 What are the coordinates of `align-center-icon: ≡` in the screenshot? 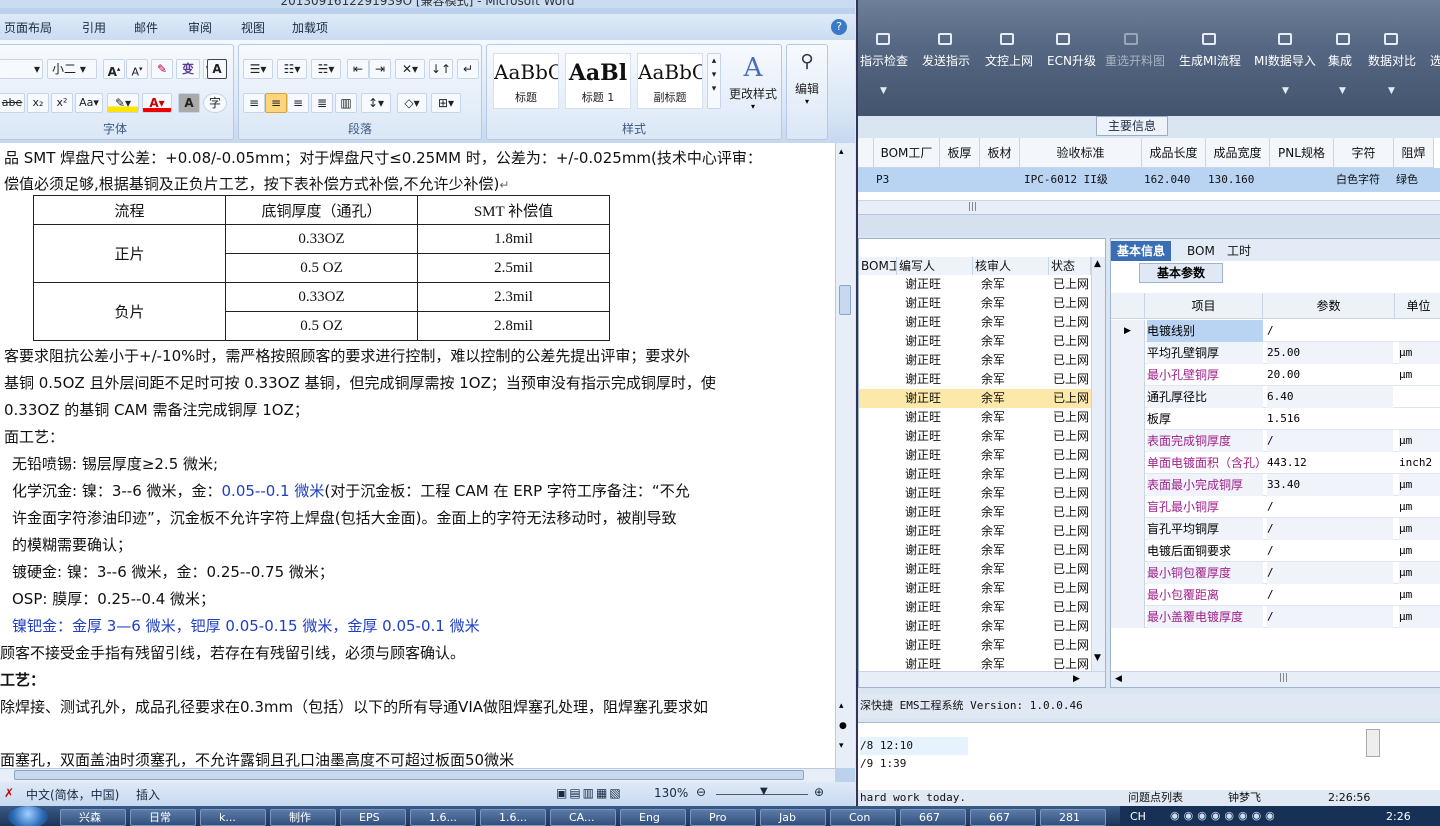 It's located at (276, 103).